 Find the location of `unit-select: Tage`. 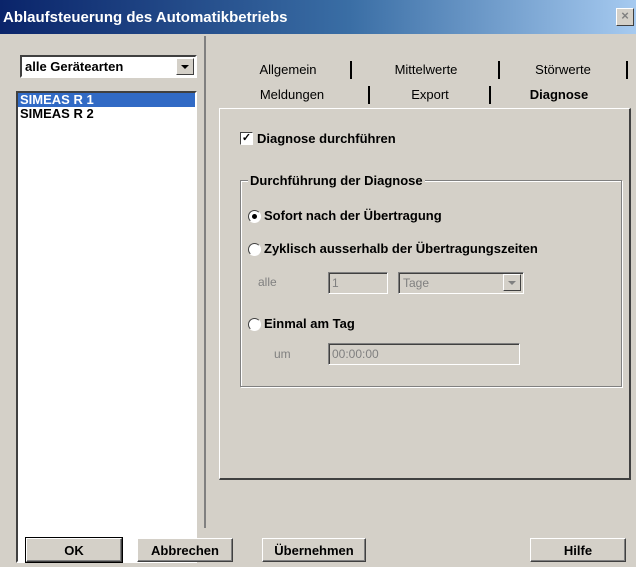

unit-select: Tage is located at coordinates (461, 283).